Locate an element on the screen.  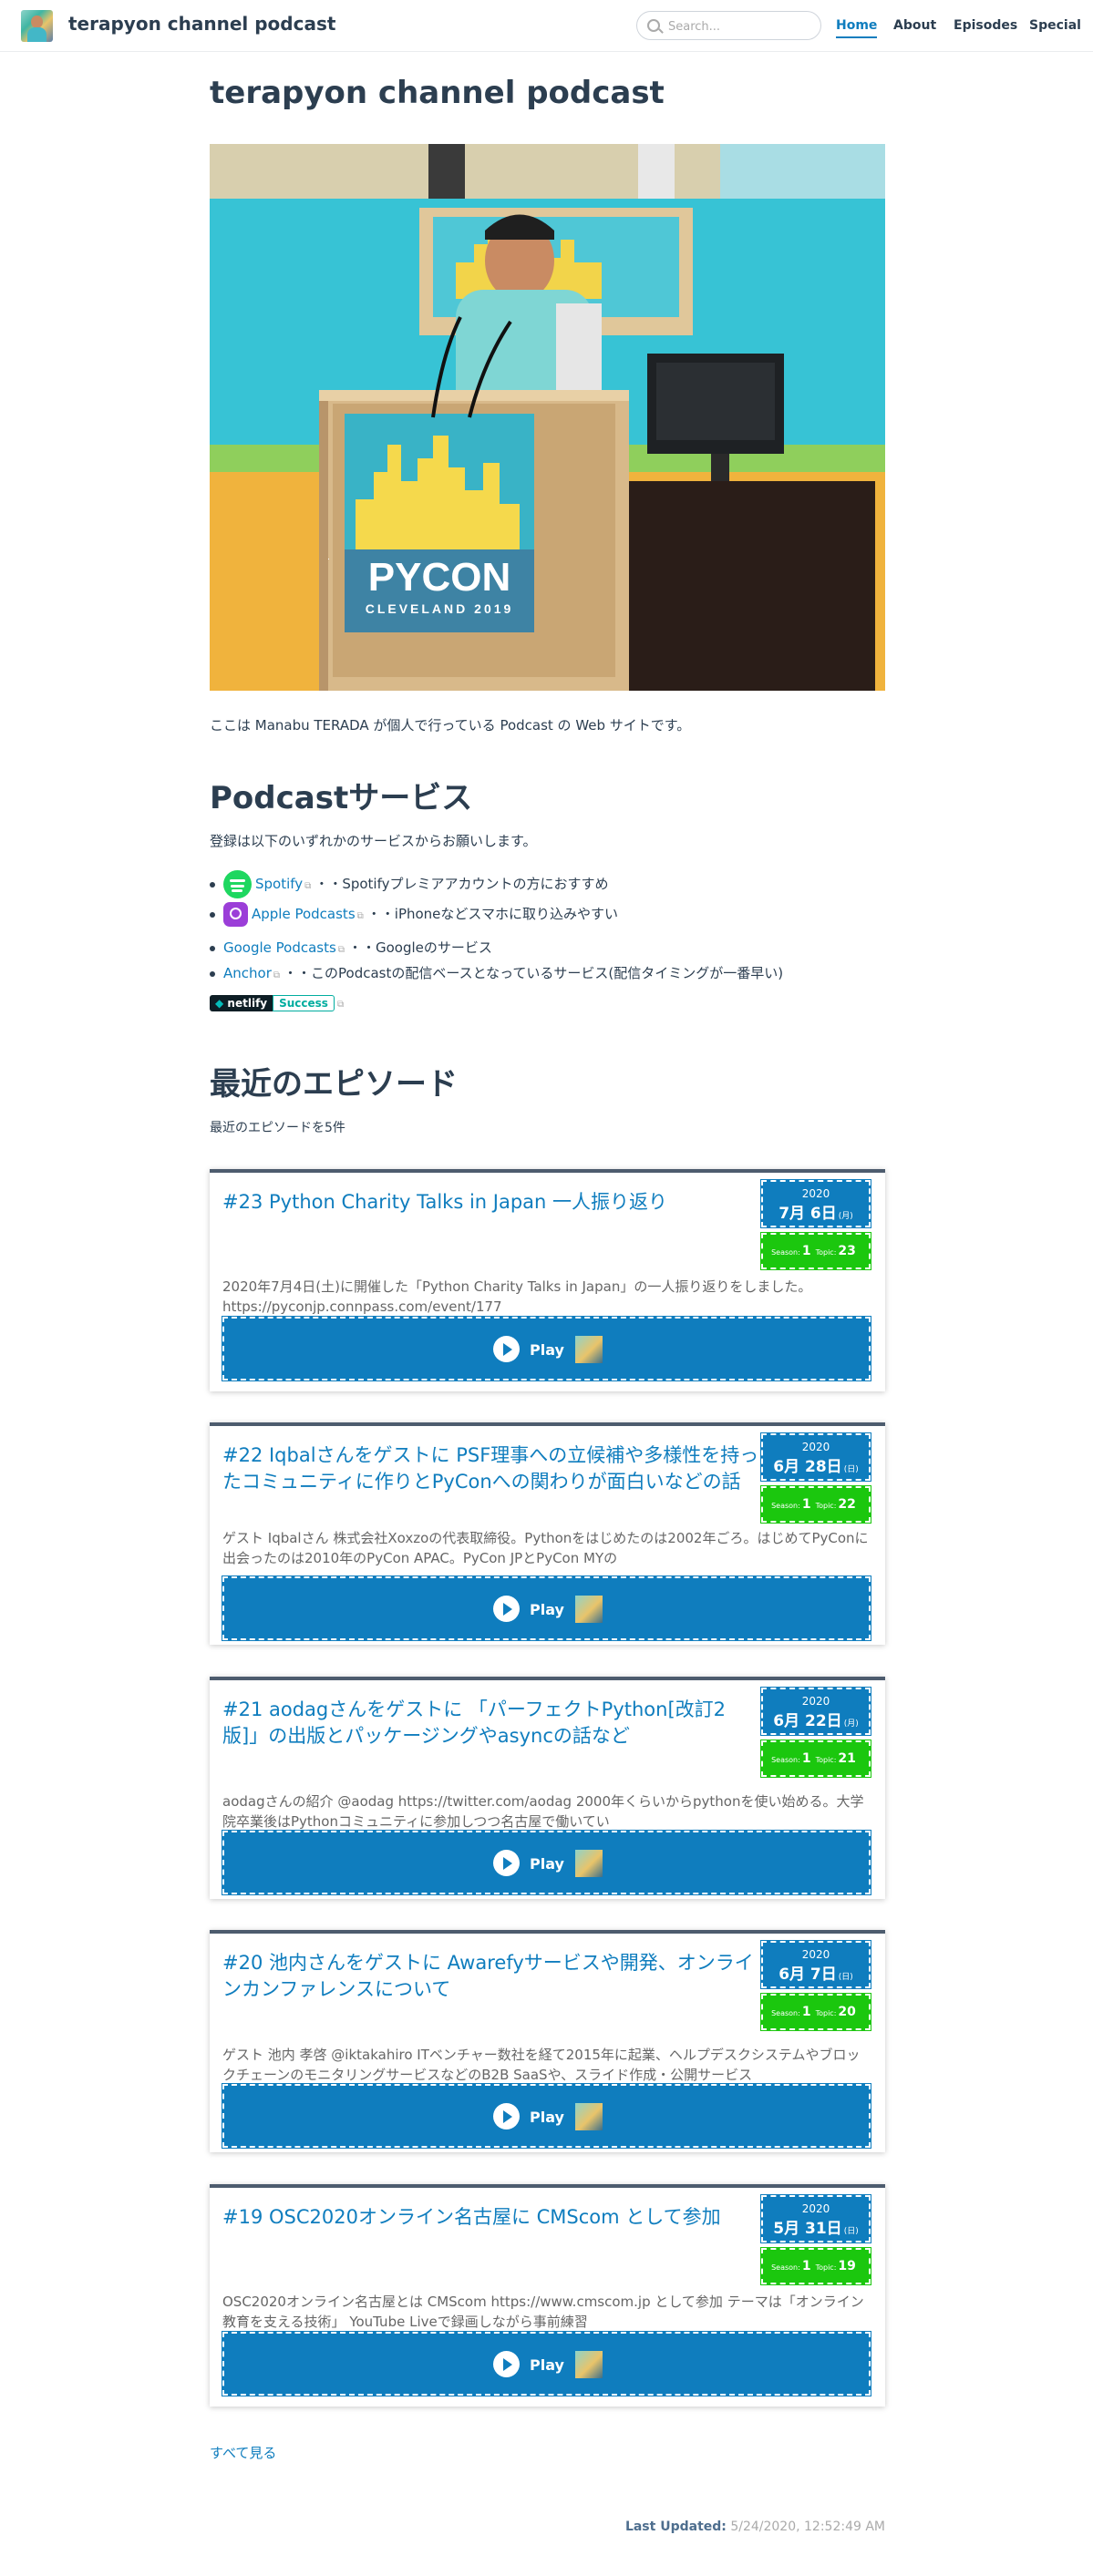
episode-season-topic-badge: Season: 1 Topic: 23 is located at coordinates (816, 1251).